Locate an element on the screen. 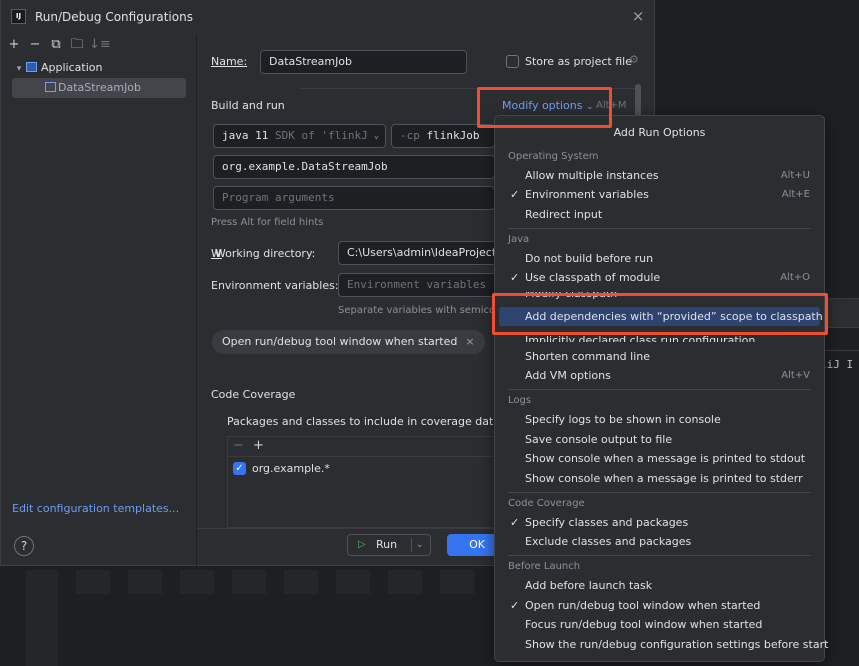  build-run-heading: Build and run is located at coordinates (248, 105).